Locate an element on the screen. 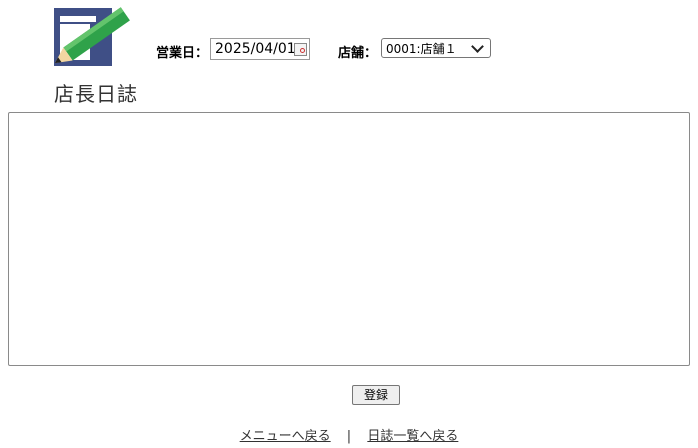 This screenshot has width=698, height=448. footer-links: メニューへ戻る | 日誌一覧へ戻る is located at coordinates (349, 434).